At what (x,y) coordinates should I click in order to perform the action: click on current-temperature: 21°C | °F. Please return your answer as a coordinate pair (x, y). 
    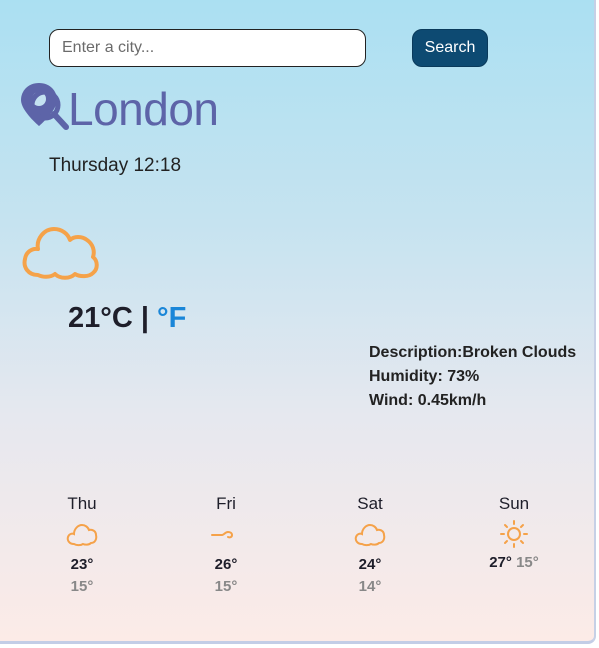
    Looking at the image, I should click on (127, 318).